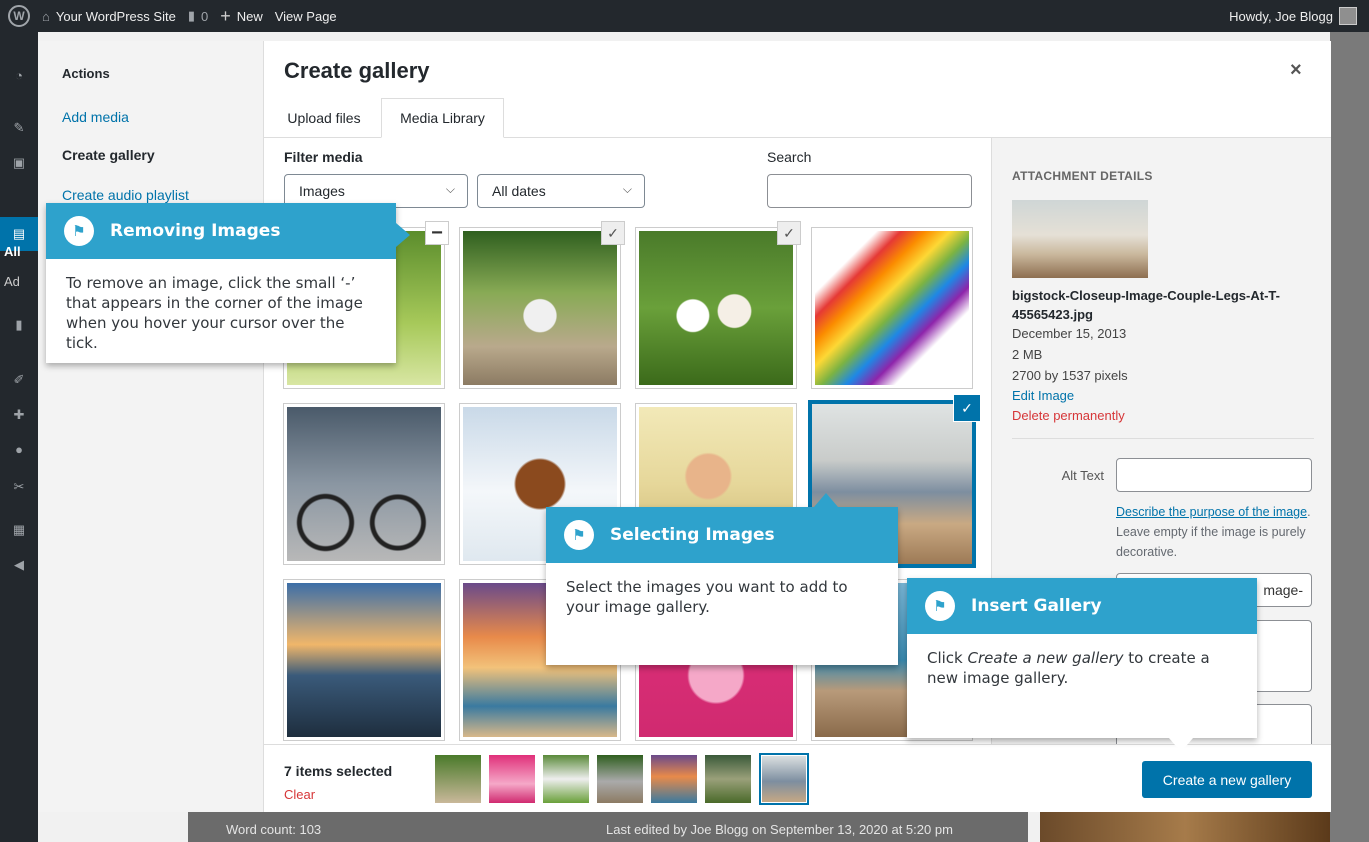 The width and height of the screenshot is (1369, 842). Describe the element at coordinates (1348, 16) in the screenshot. I see `avatar` at that location.